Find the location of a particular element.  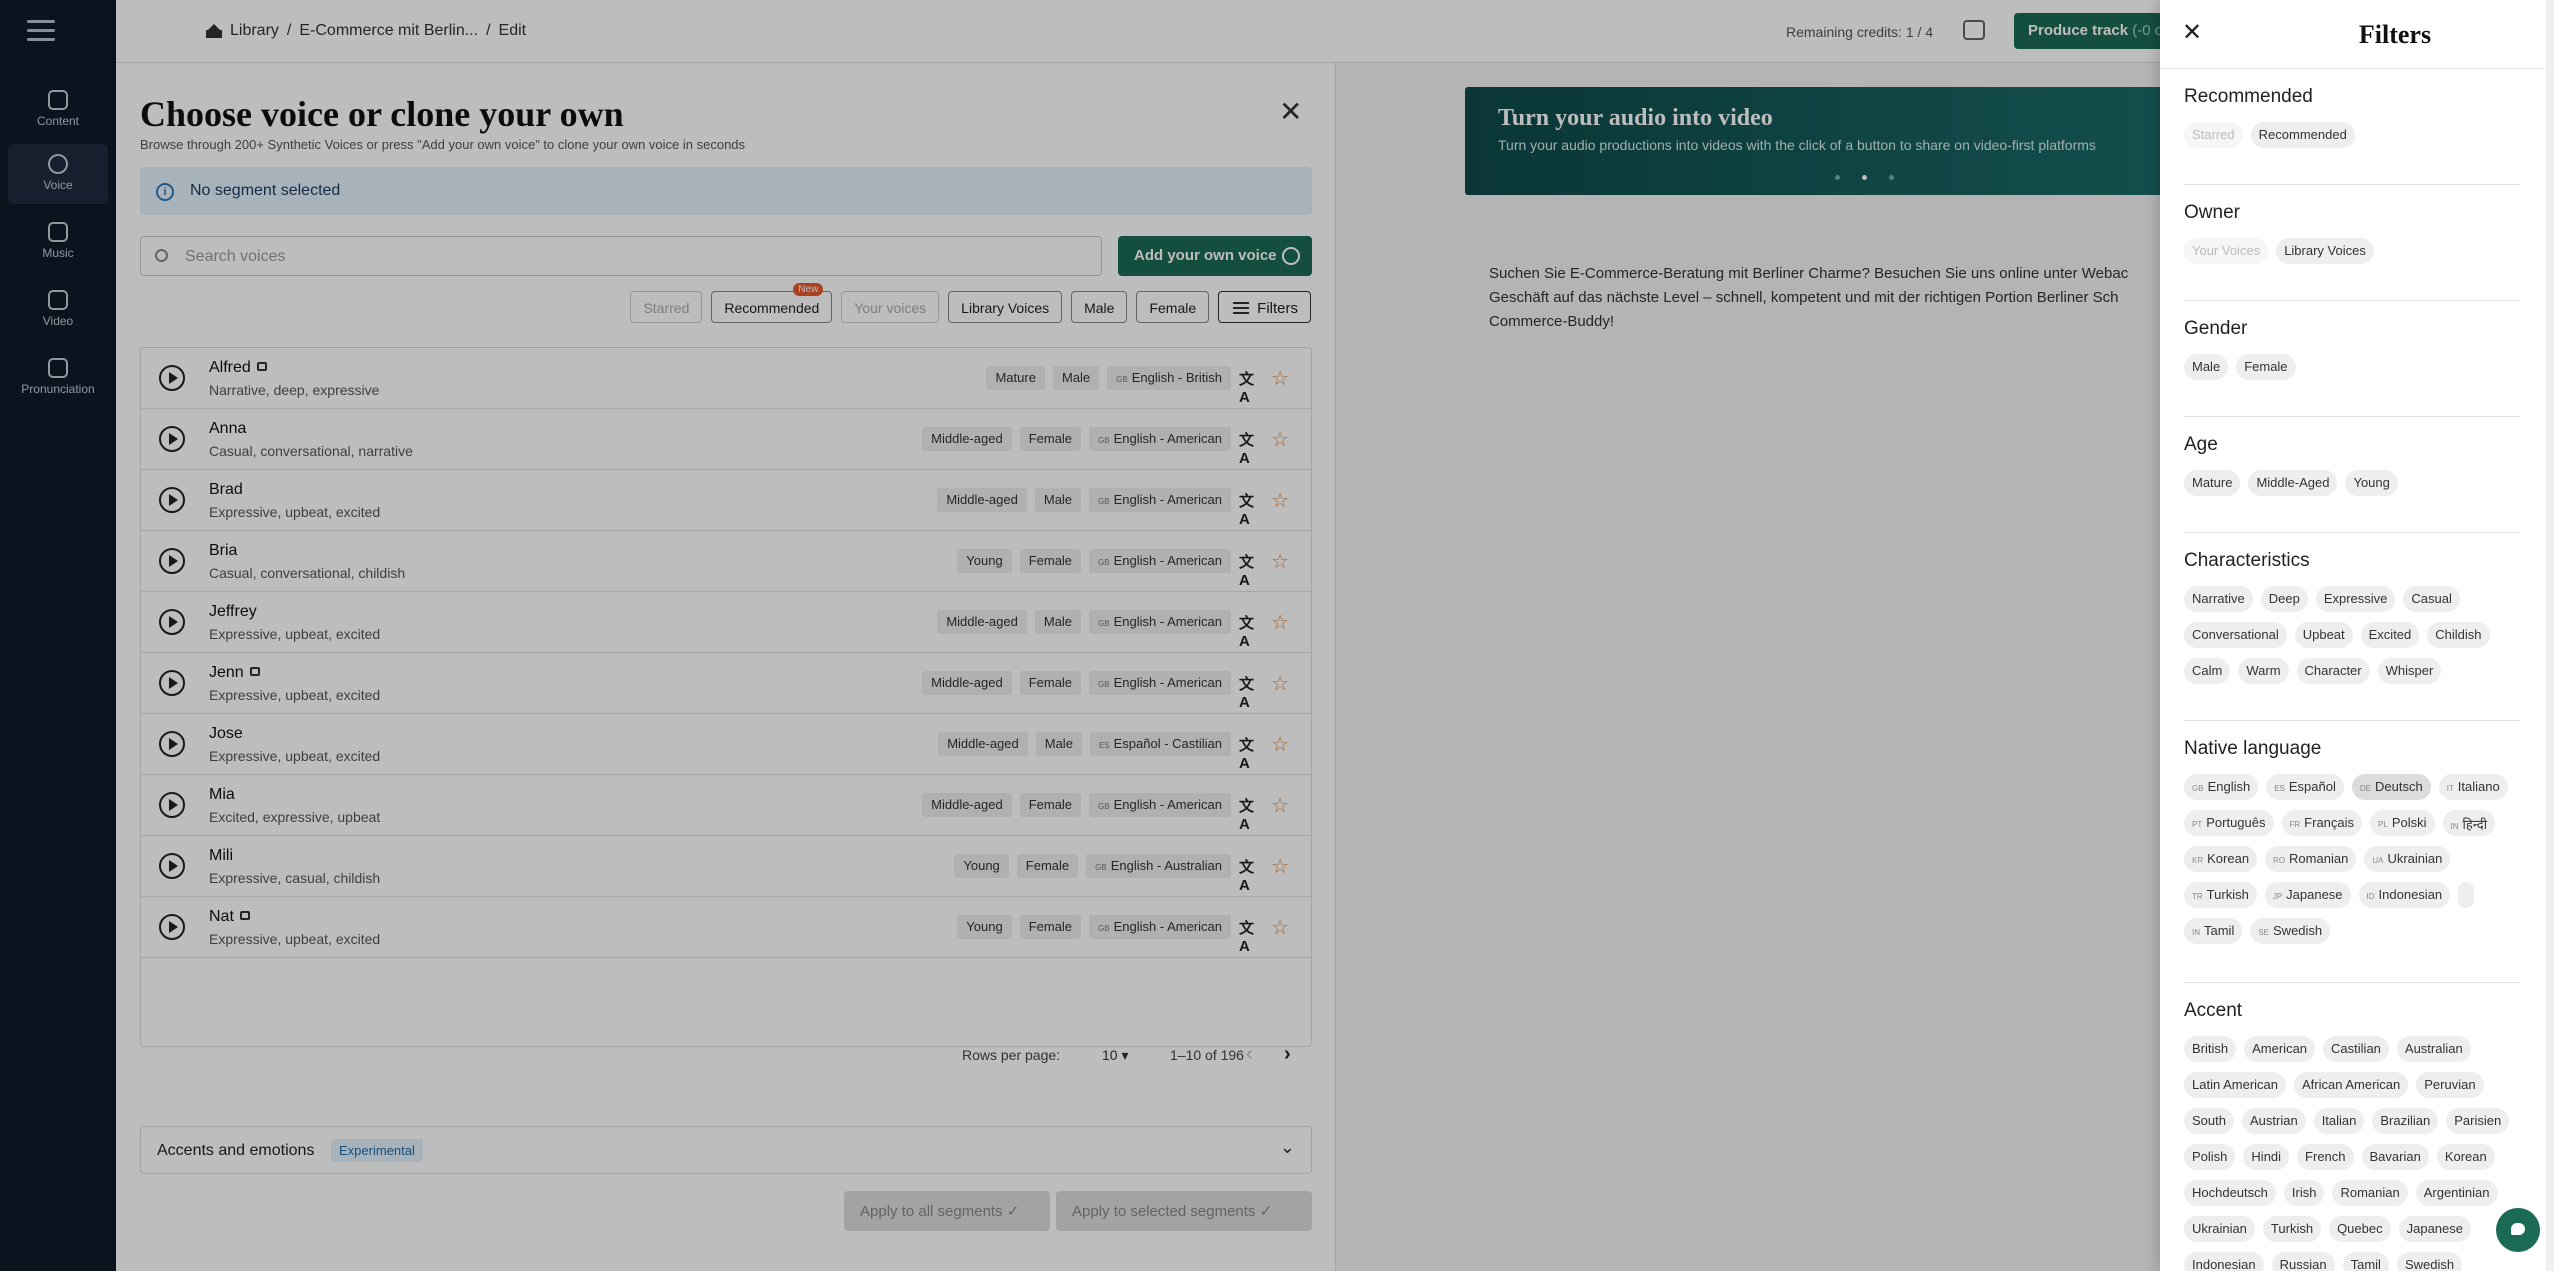

filter-chip: Australian is located at coordinates (2433, 1049).